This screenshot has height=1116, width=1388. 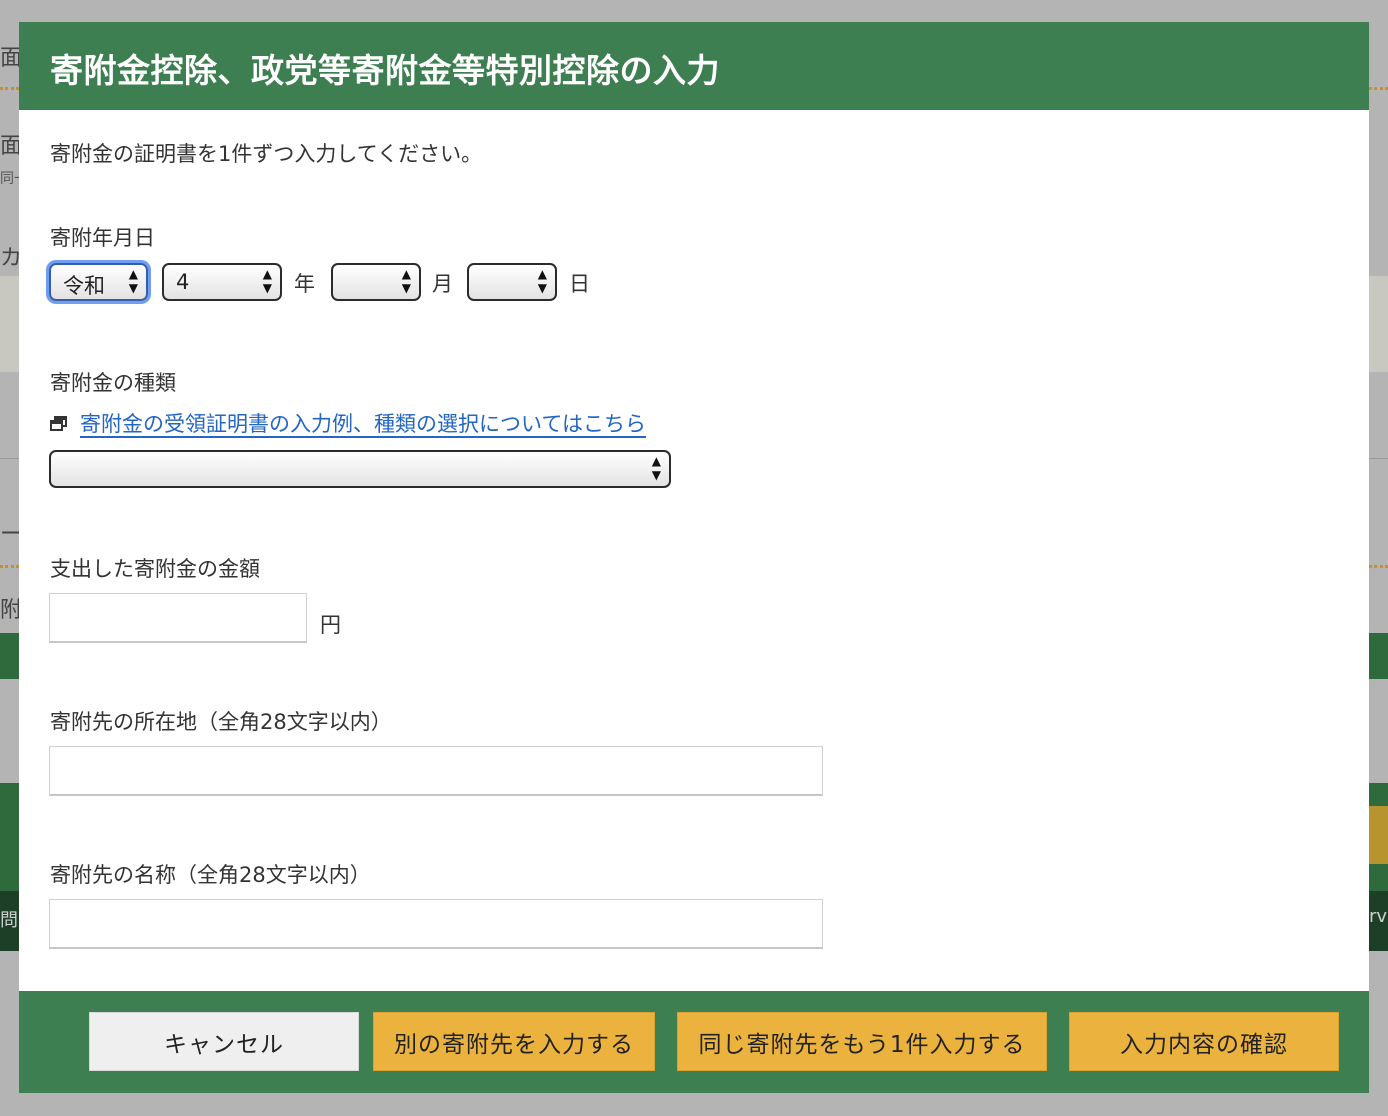 I want to click on dialog-title: 寄附金控除、政党等寄附金等特別控除の入力, so click(x=385, y=70).